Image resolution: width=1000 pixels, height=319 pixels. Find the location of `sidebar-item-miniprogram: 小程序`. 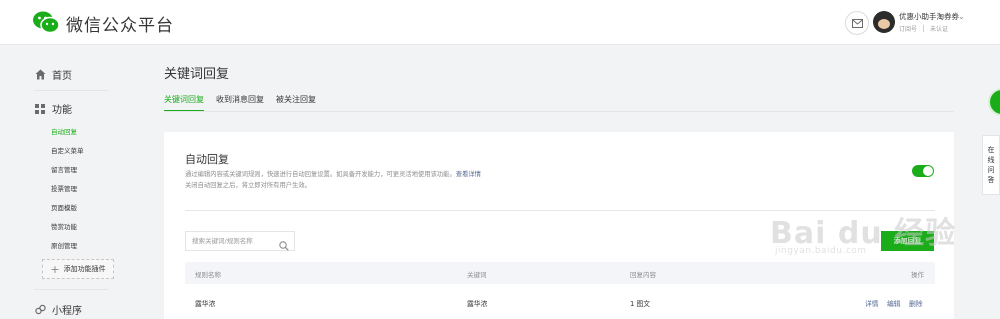

sidebar-item-miniprogram: 小程序 is located at coordinates (58, 309).